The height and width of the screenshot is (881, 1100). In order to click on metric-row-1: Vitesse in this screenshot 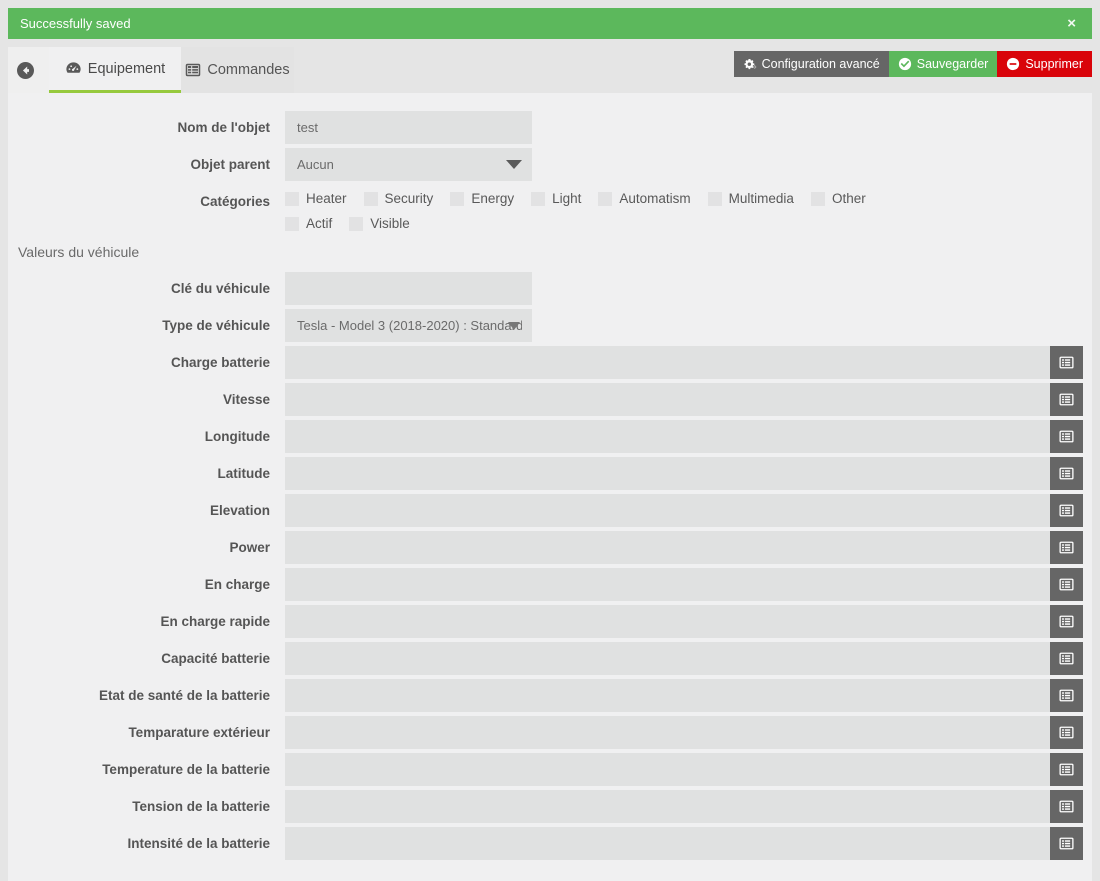, I will do `click(550, 401)`.